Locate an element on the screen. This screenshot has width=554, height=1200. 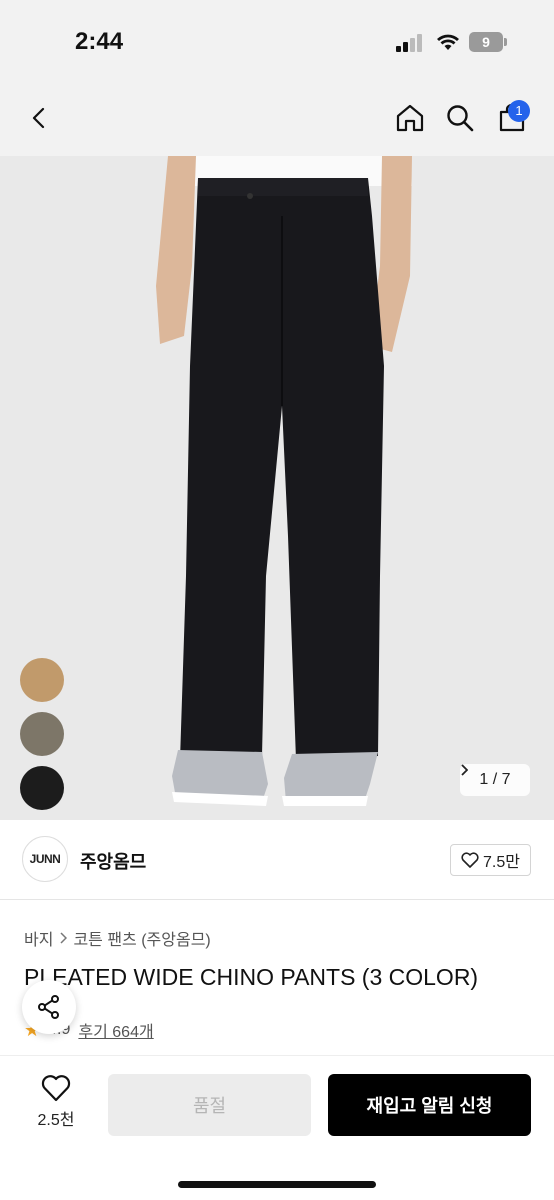
battery-level: 9 is located at coordinates (486, 42).